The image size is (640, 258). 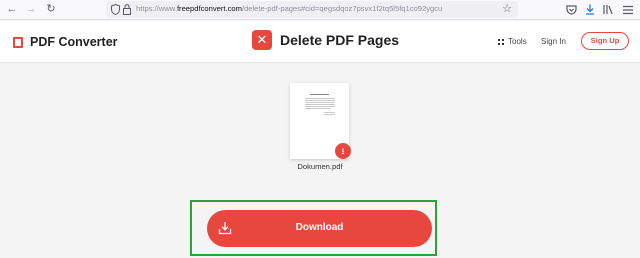 I want to click on delete-x-icon: ✕, so click(x=262, y=40).